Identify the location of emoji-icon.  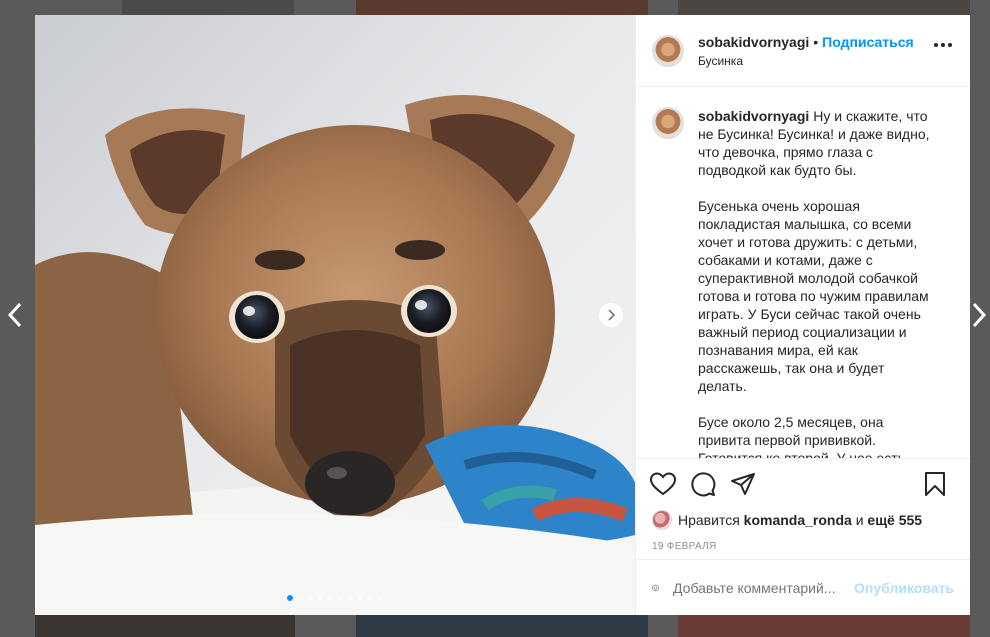
(655, 588).